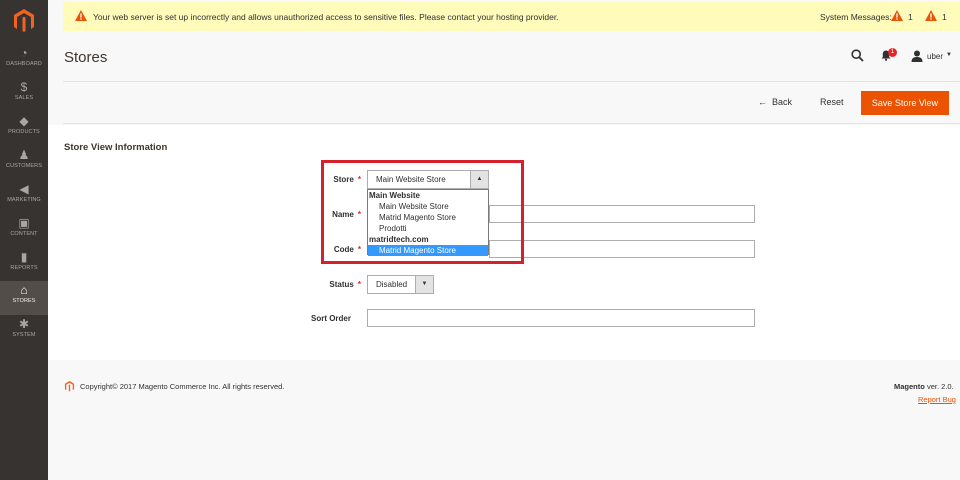 The width and height of the screenshot is (960, 480). I want to click on critical-warning-icon, so click(897, 15).